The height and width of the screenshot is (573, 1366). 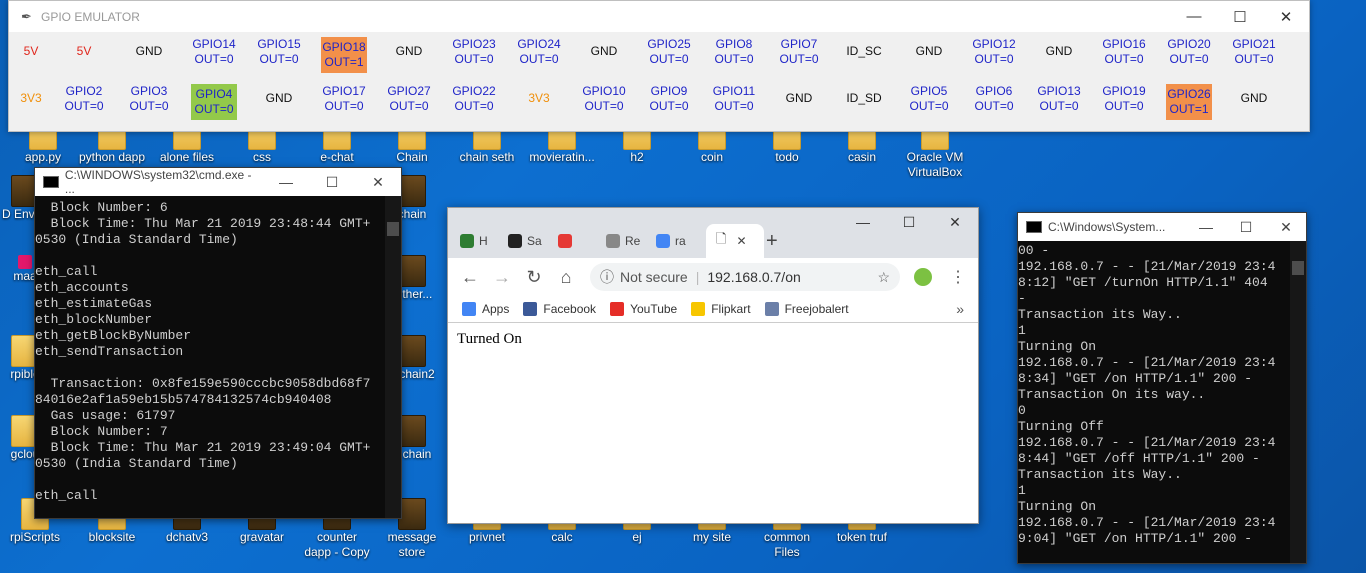 What do you see at coordinates (806, 309) in the screenshot?
I see `bookmark-item: Freejobalert` at bounding box center [806, 309].